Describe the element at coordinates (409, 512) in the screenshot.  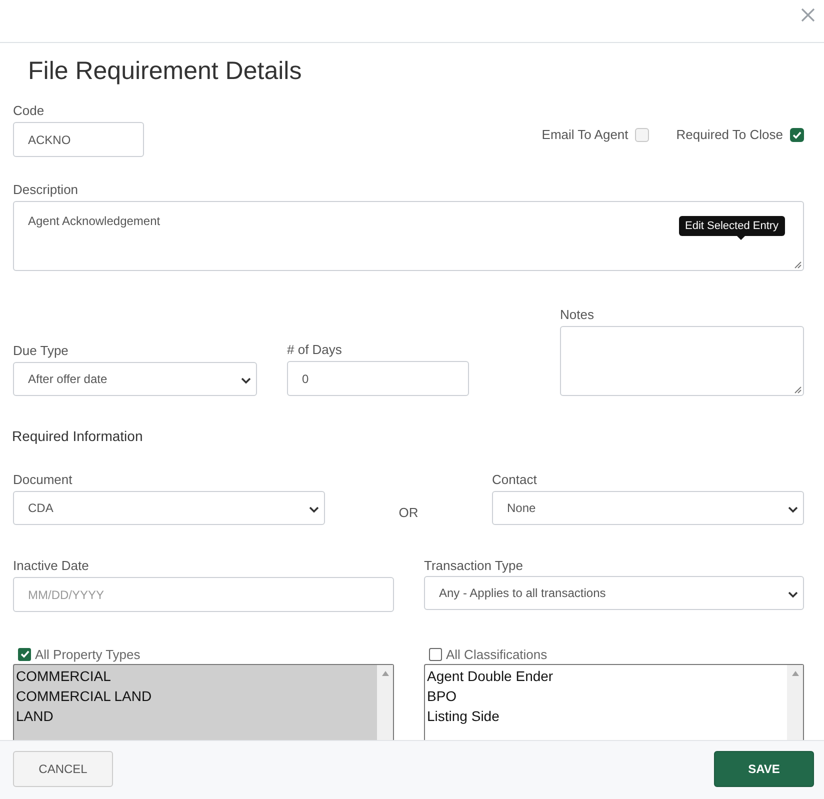
I see `or-label: OR` at that location.